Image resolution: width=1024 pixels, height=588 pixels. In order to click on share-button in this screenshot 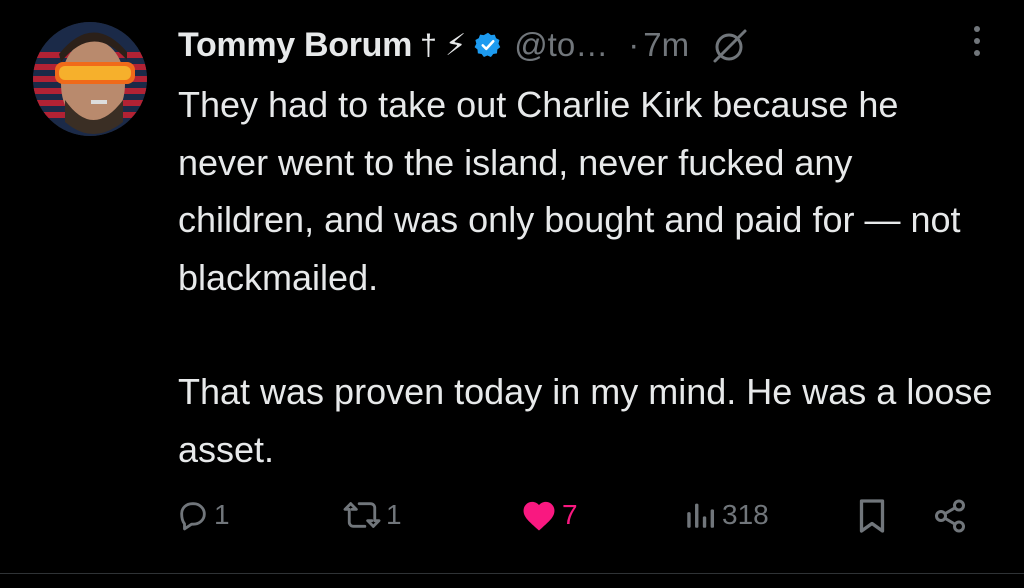, I will do `click(950, 516)`.